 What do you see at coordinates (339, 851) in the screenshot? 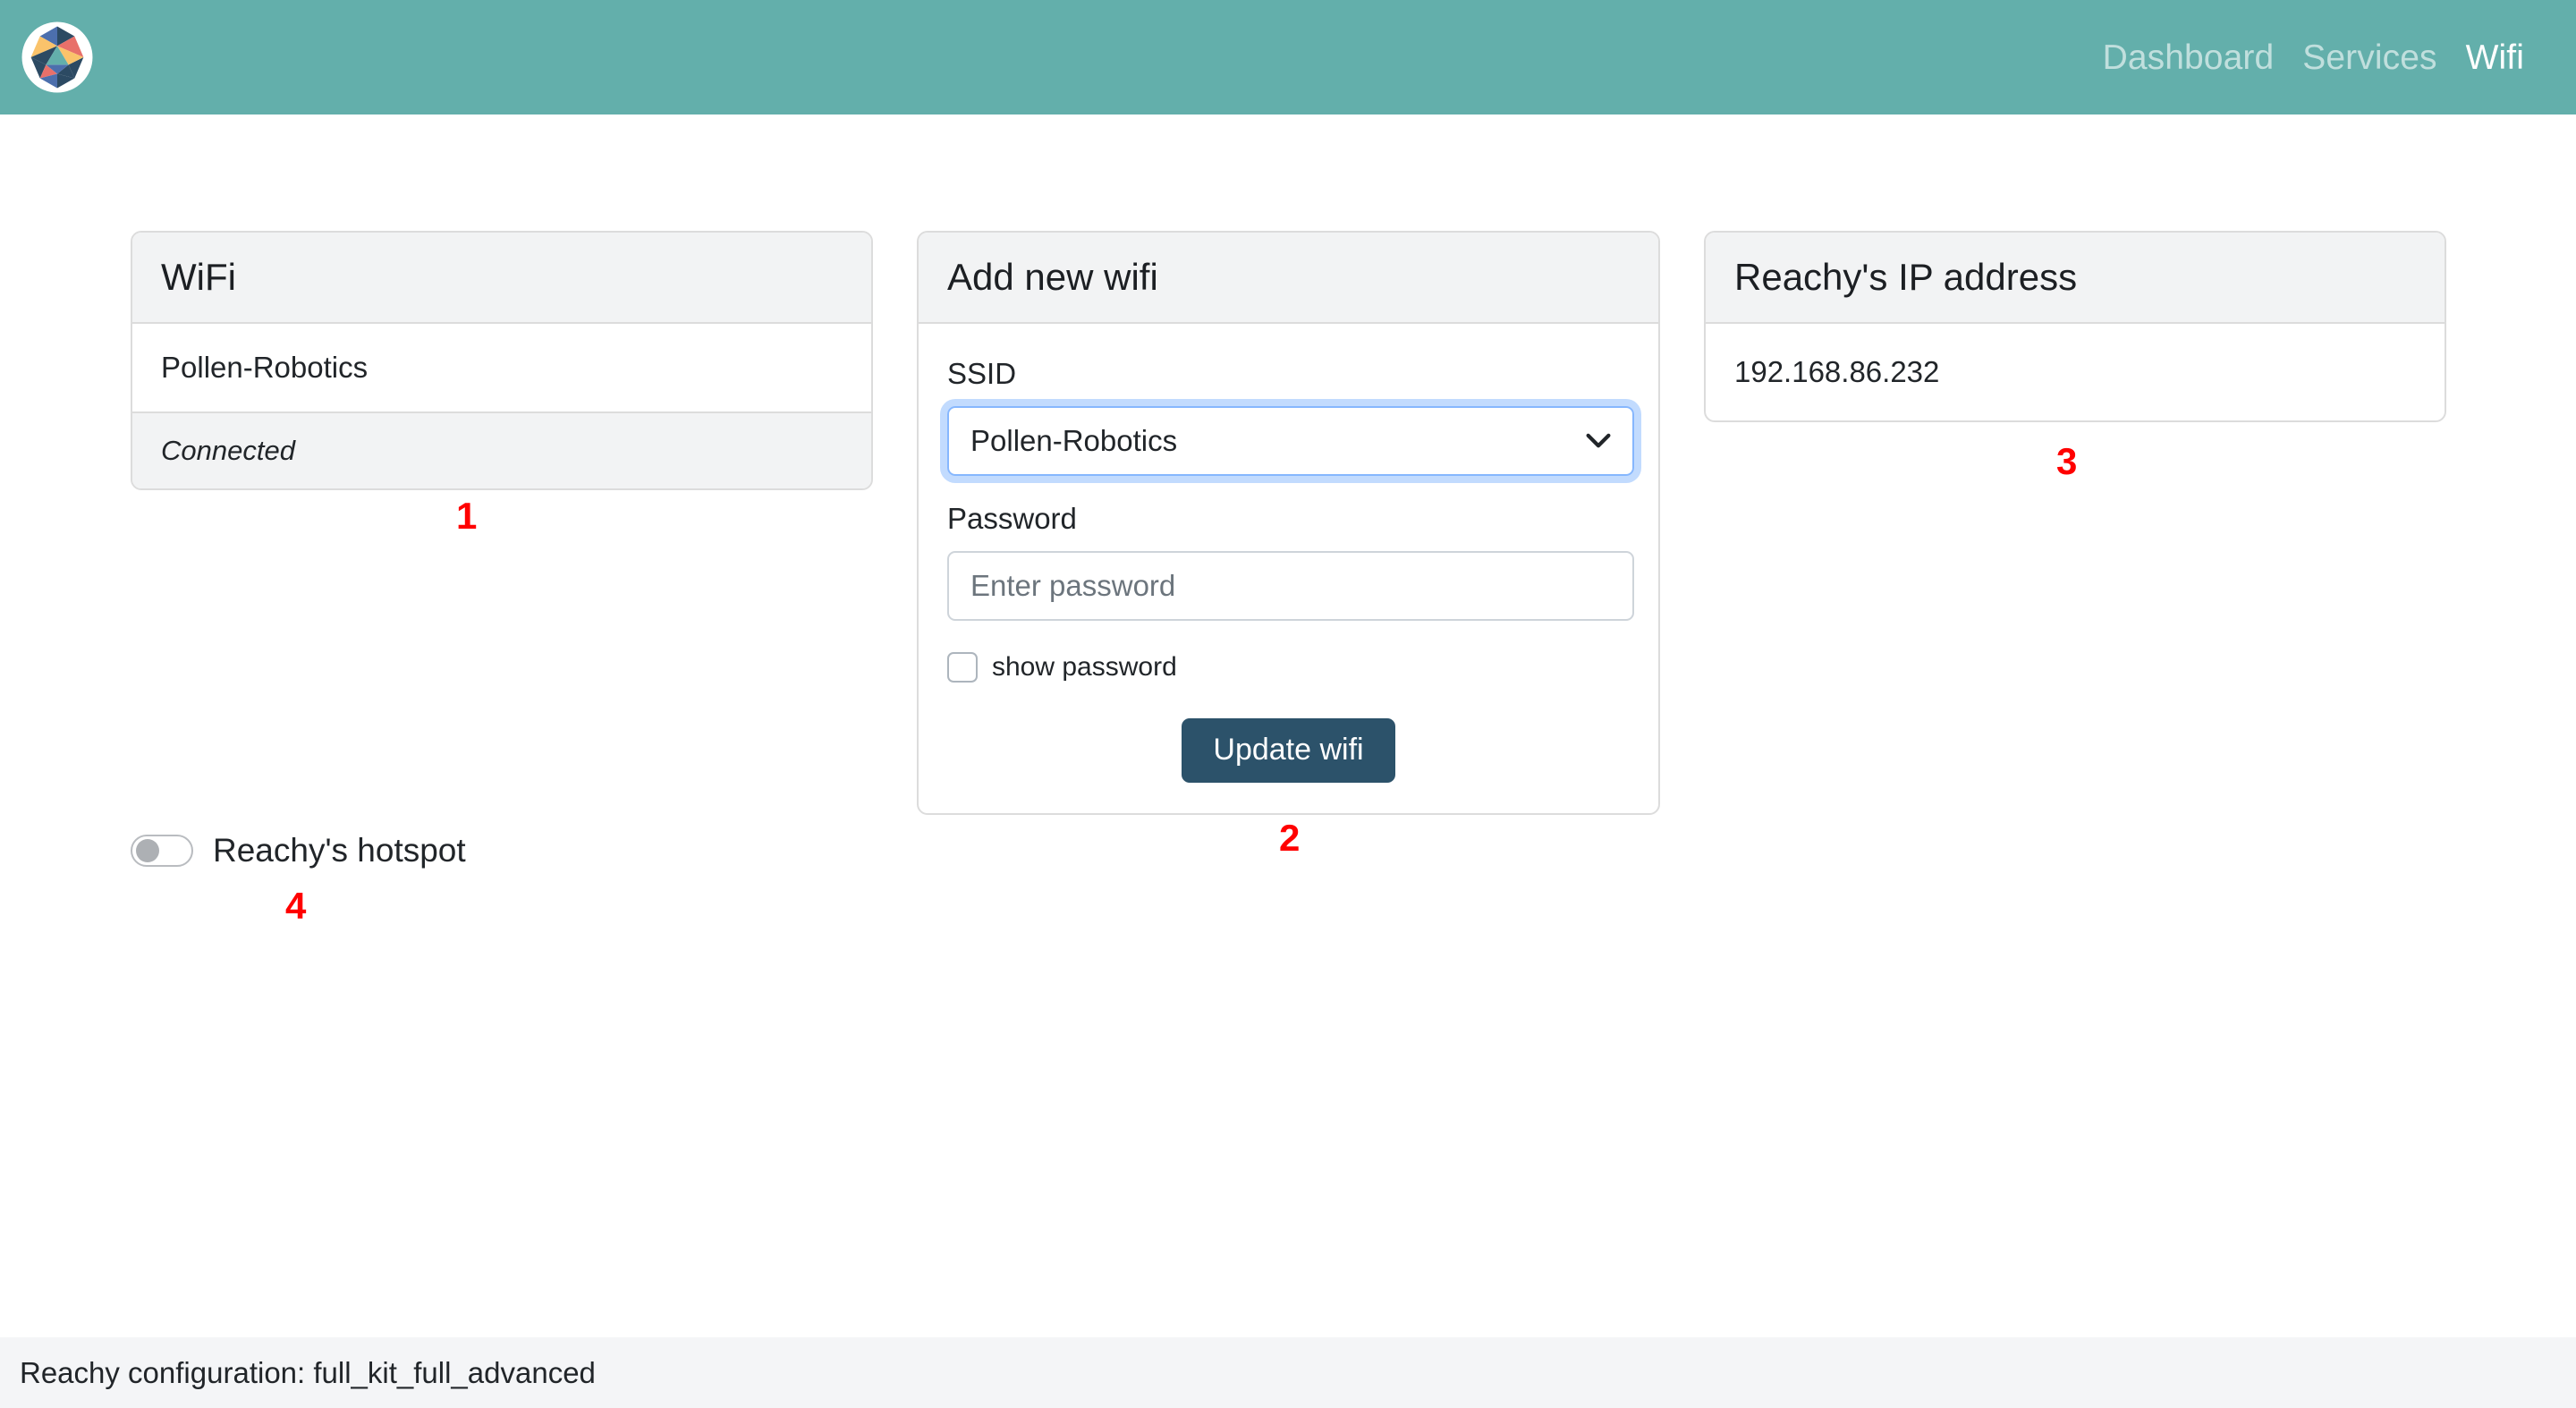
I see `hotspot-label: Reachy's hotspot` at bounding box center [339, 851].